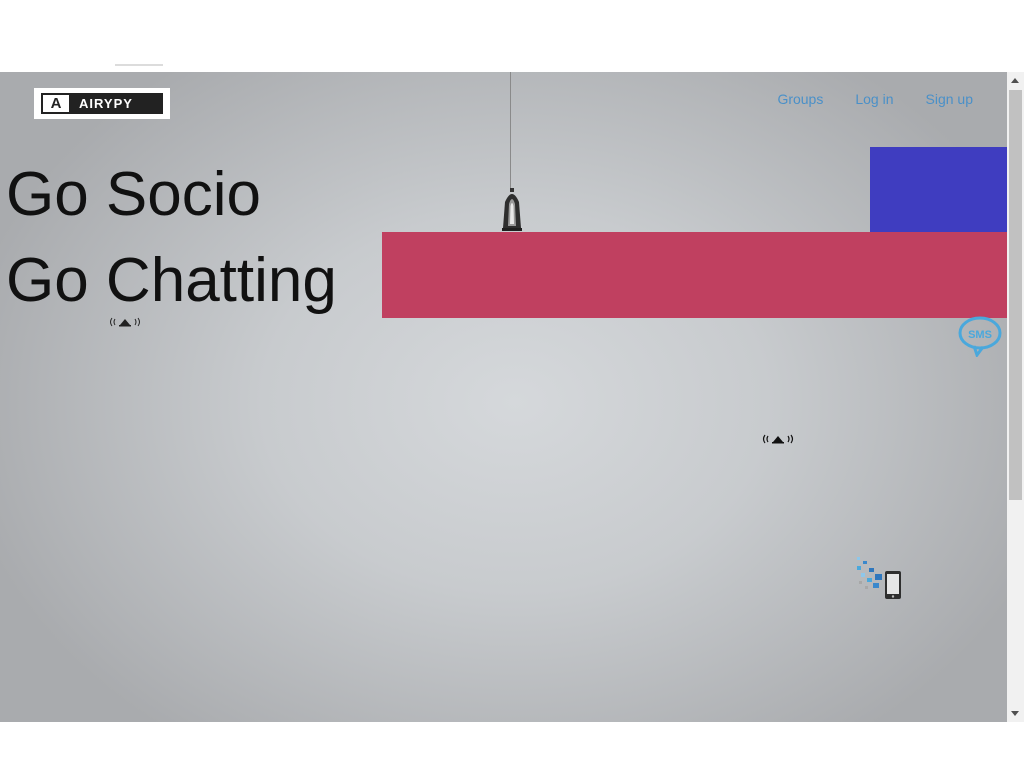 The width and height of the screenshot is (1024, 780). I want to click on scroll-down-arrow, so click(1015, 713).